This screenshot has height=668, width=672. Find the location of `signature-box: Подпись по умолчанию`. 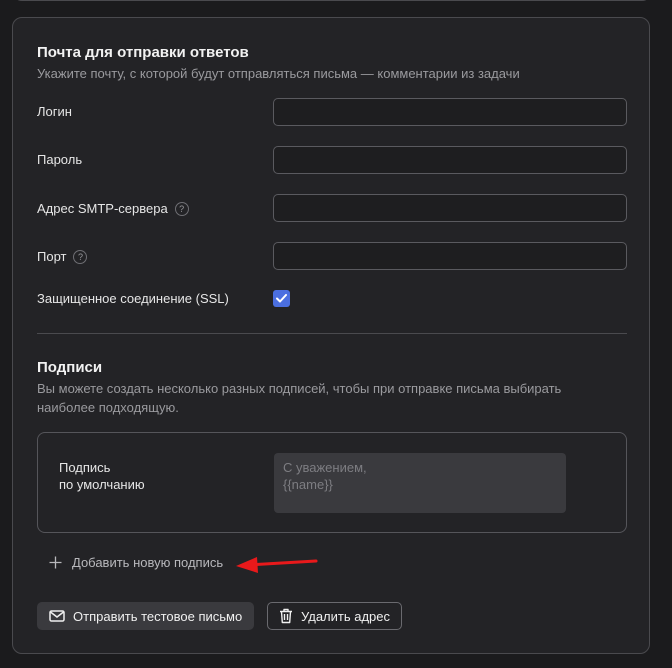

signature-box: Подпись по умолчанию is located at coordinates (332, 482).